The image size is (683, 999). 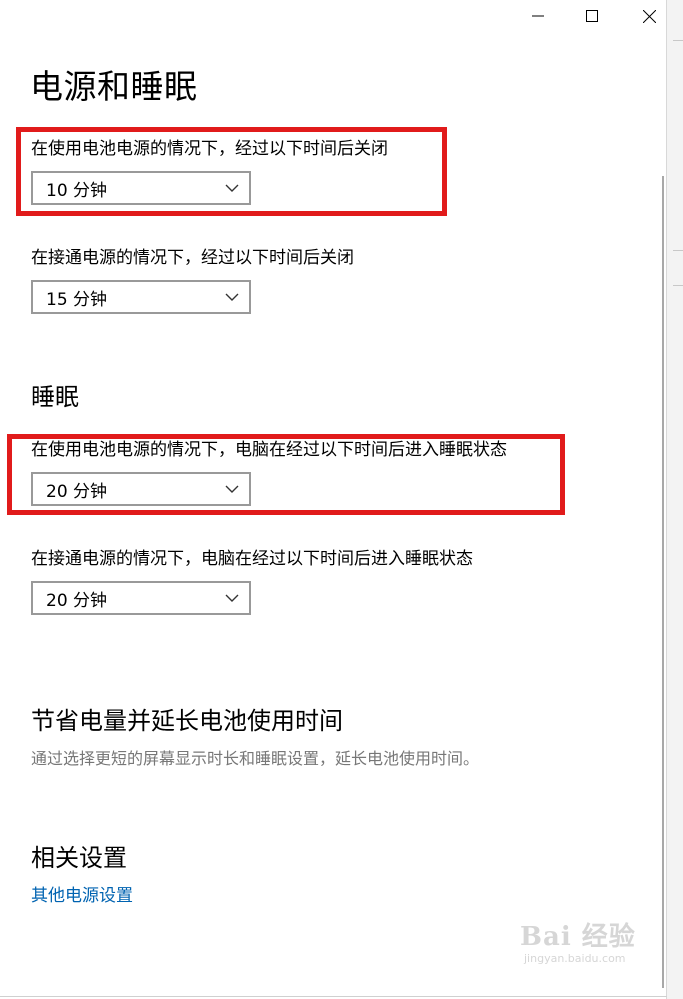 I want to click on page-title: 电源和睡眠, so click(x=114, y=86).